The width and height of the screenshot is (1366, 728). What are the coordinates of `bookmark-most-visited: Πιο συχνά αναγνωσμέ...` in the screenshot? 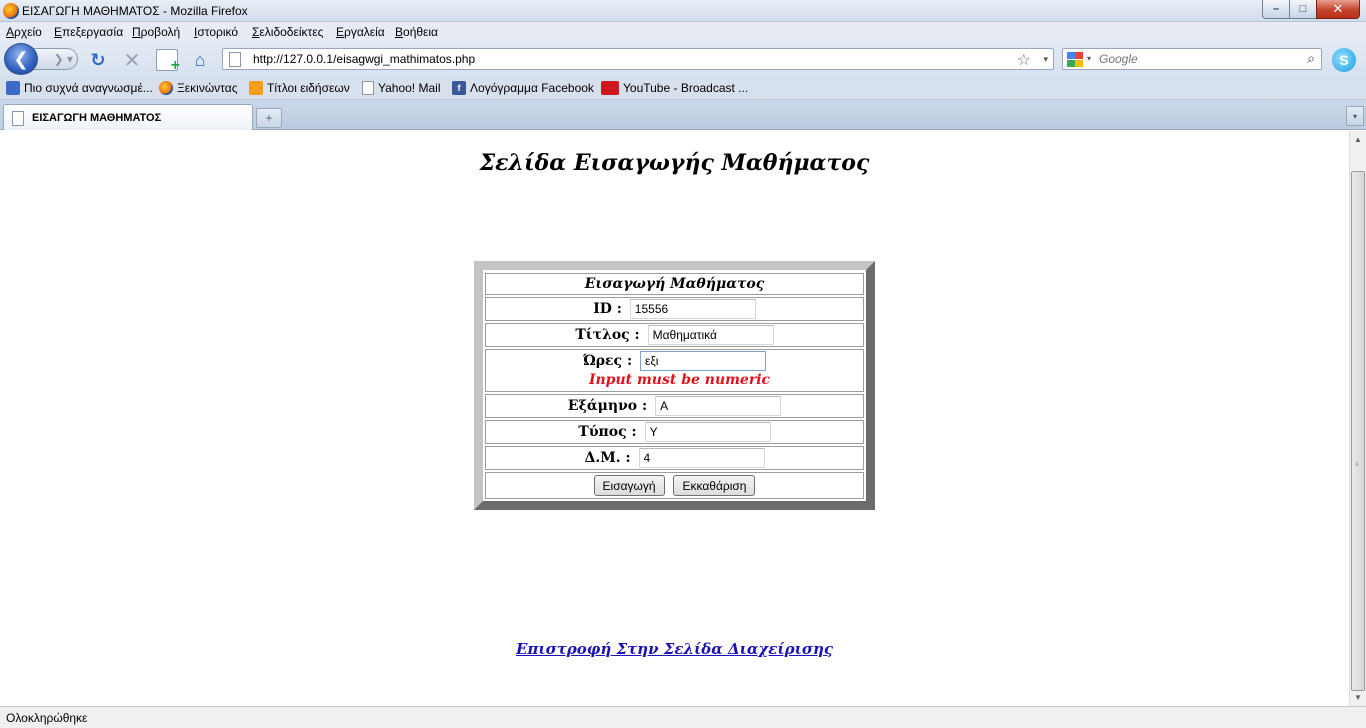 It's located at (79, 88).